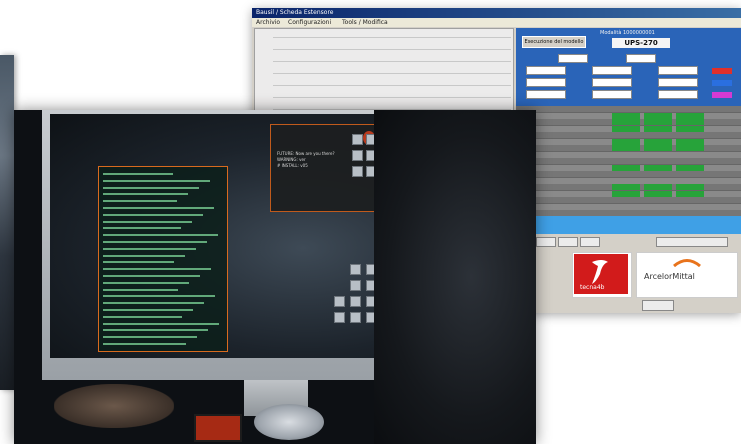 The width and height of the screenshot is (741, 444). Describe the element at coordinates (163, 259) in the screenshot. I see `terminal-window` at that location.